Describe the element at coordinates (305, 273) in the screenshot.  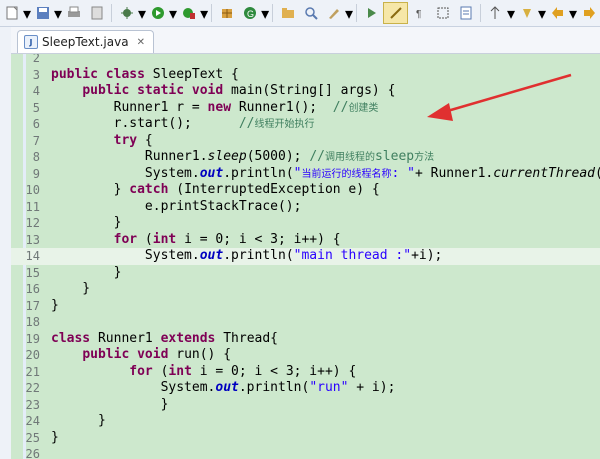
I see `code-line: 15 }` at that location.